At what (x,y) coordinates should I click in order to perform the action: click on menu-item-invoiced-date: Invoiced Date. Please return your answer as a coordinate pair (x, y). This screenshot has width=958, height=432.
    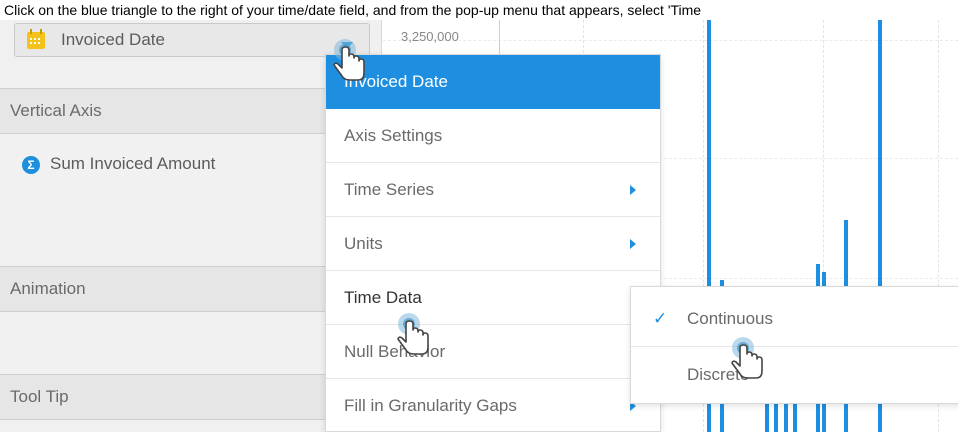
    Looking at the image, I should click on (493, 82).